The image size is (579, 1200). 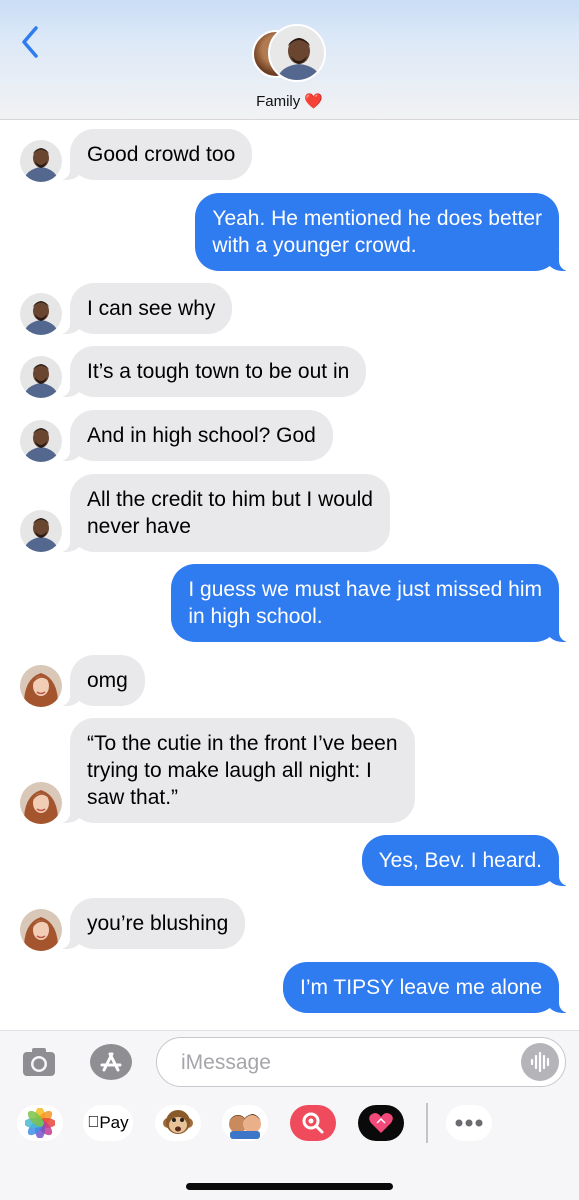 What do you see at coordinates (151, 308) in the screenshot?
I see `message-text: I can see why` at bounding box center [151, 308].